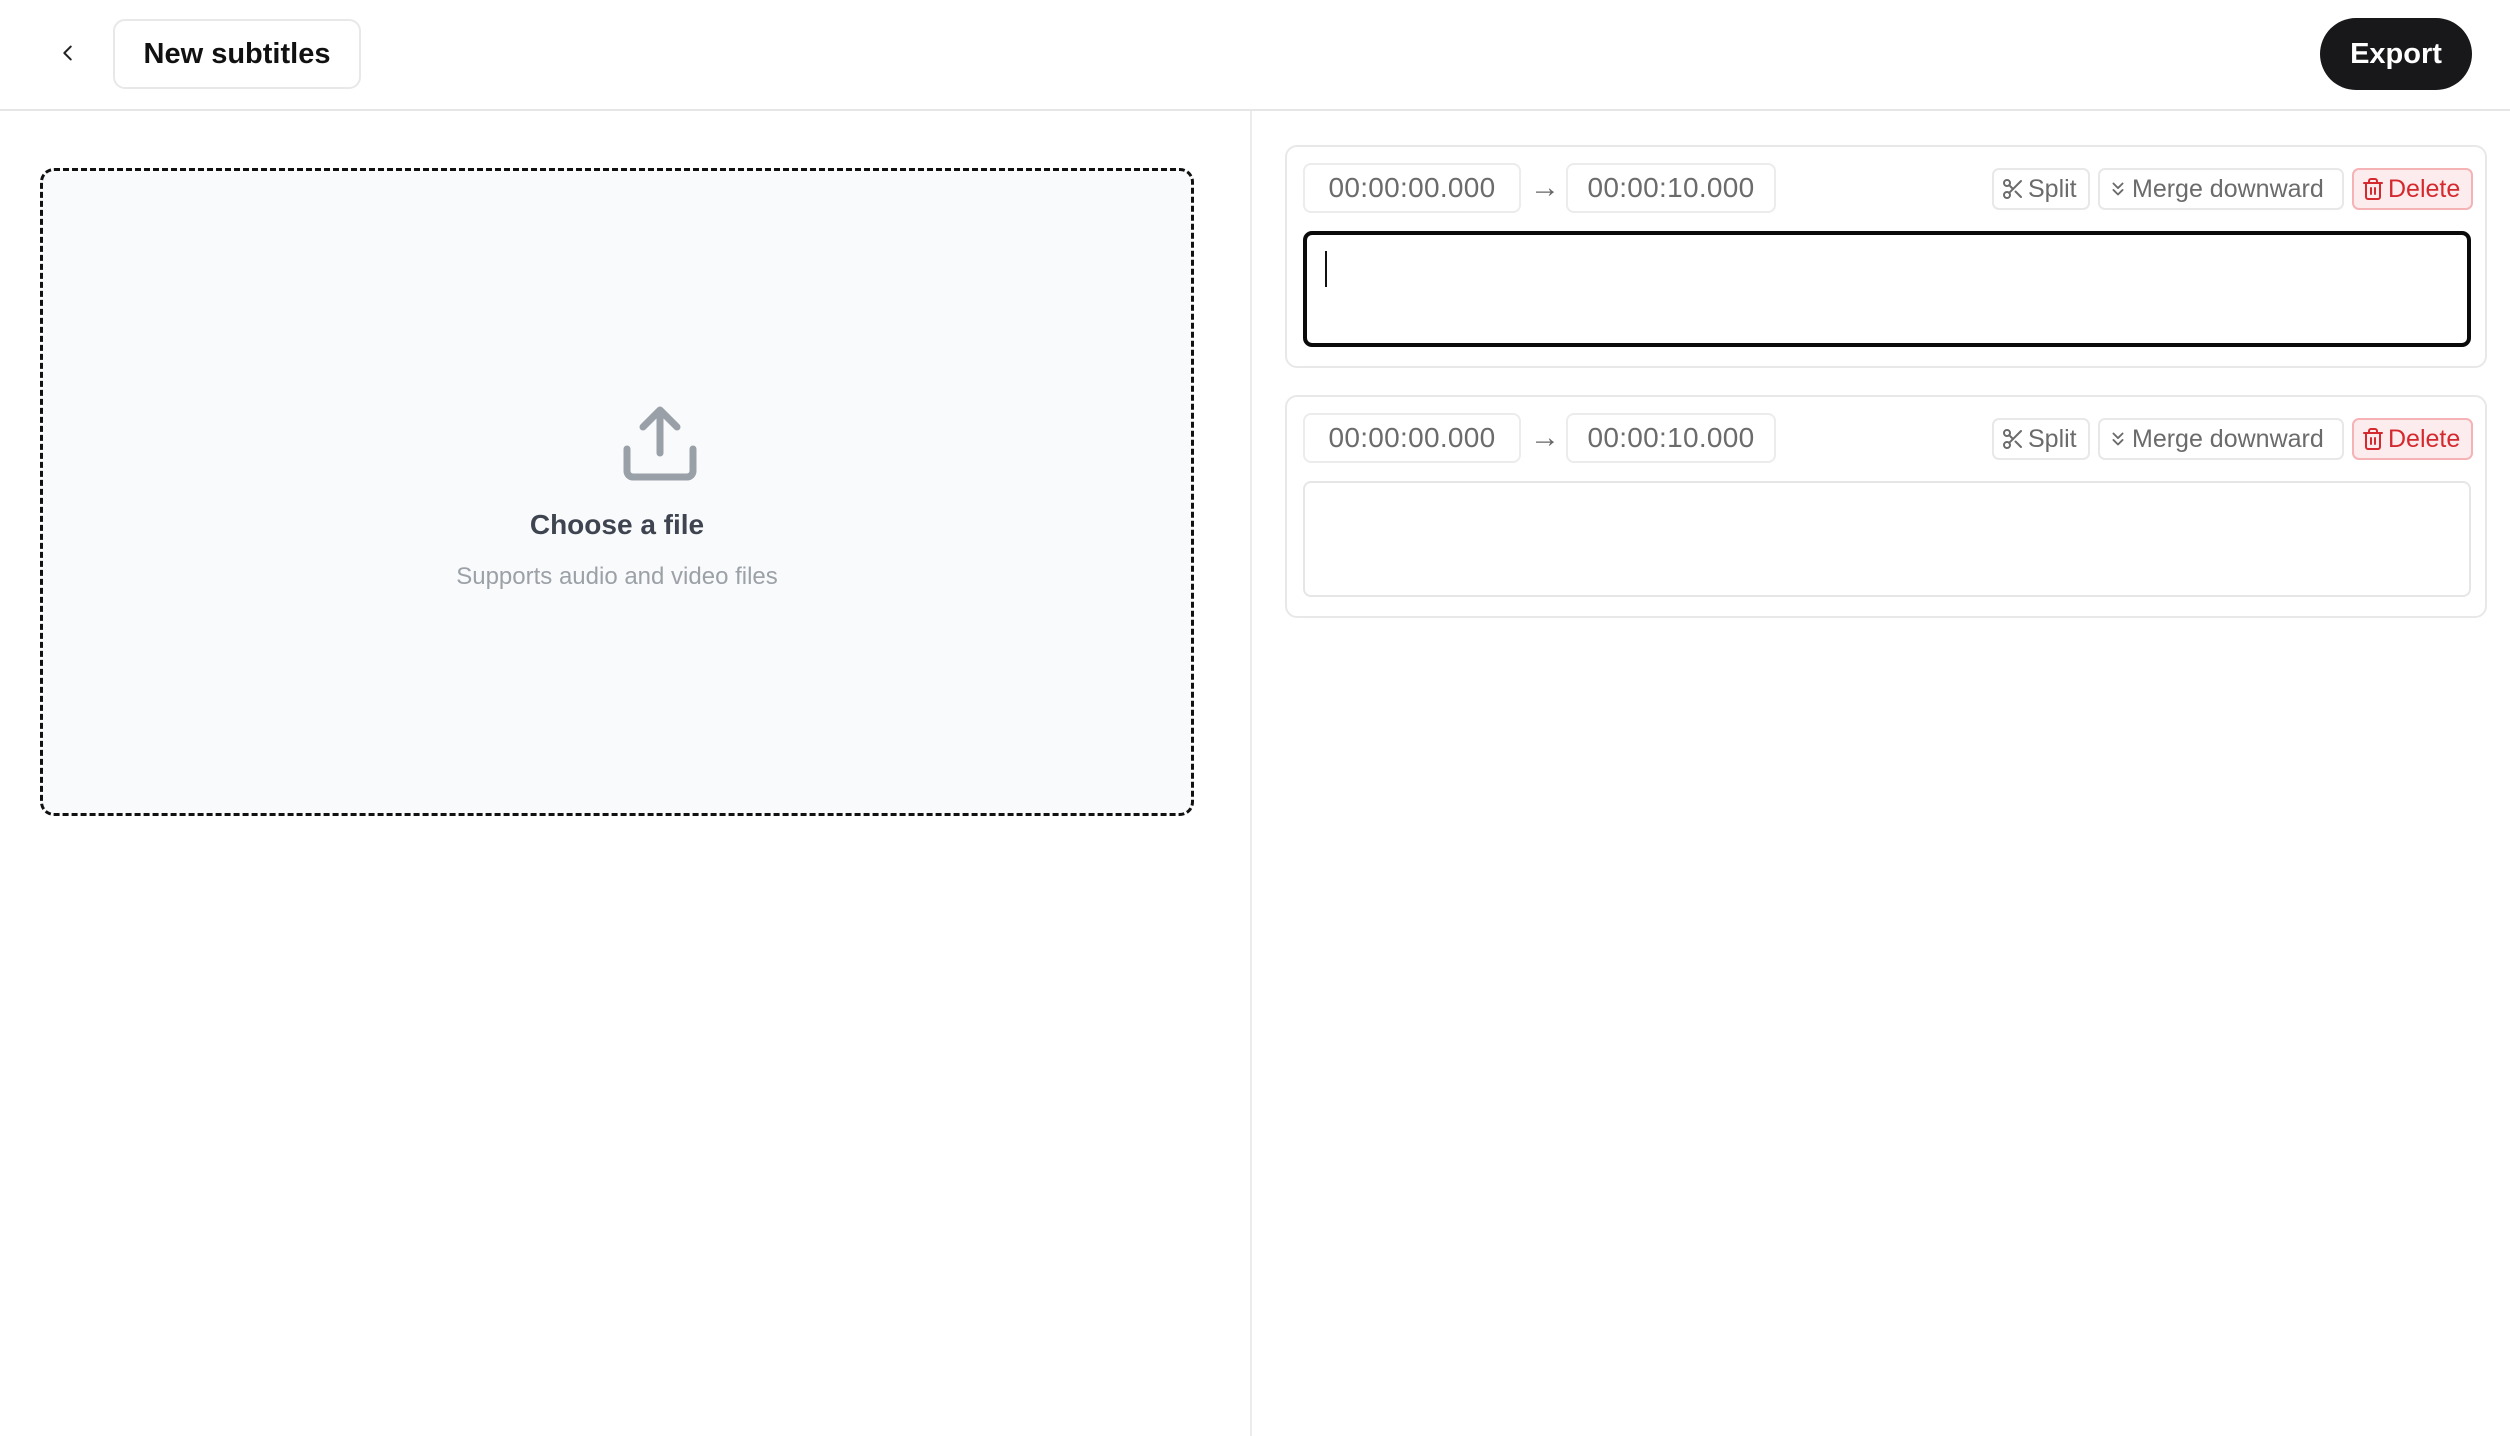  I want to click on back-button, so click(68, 53).